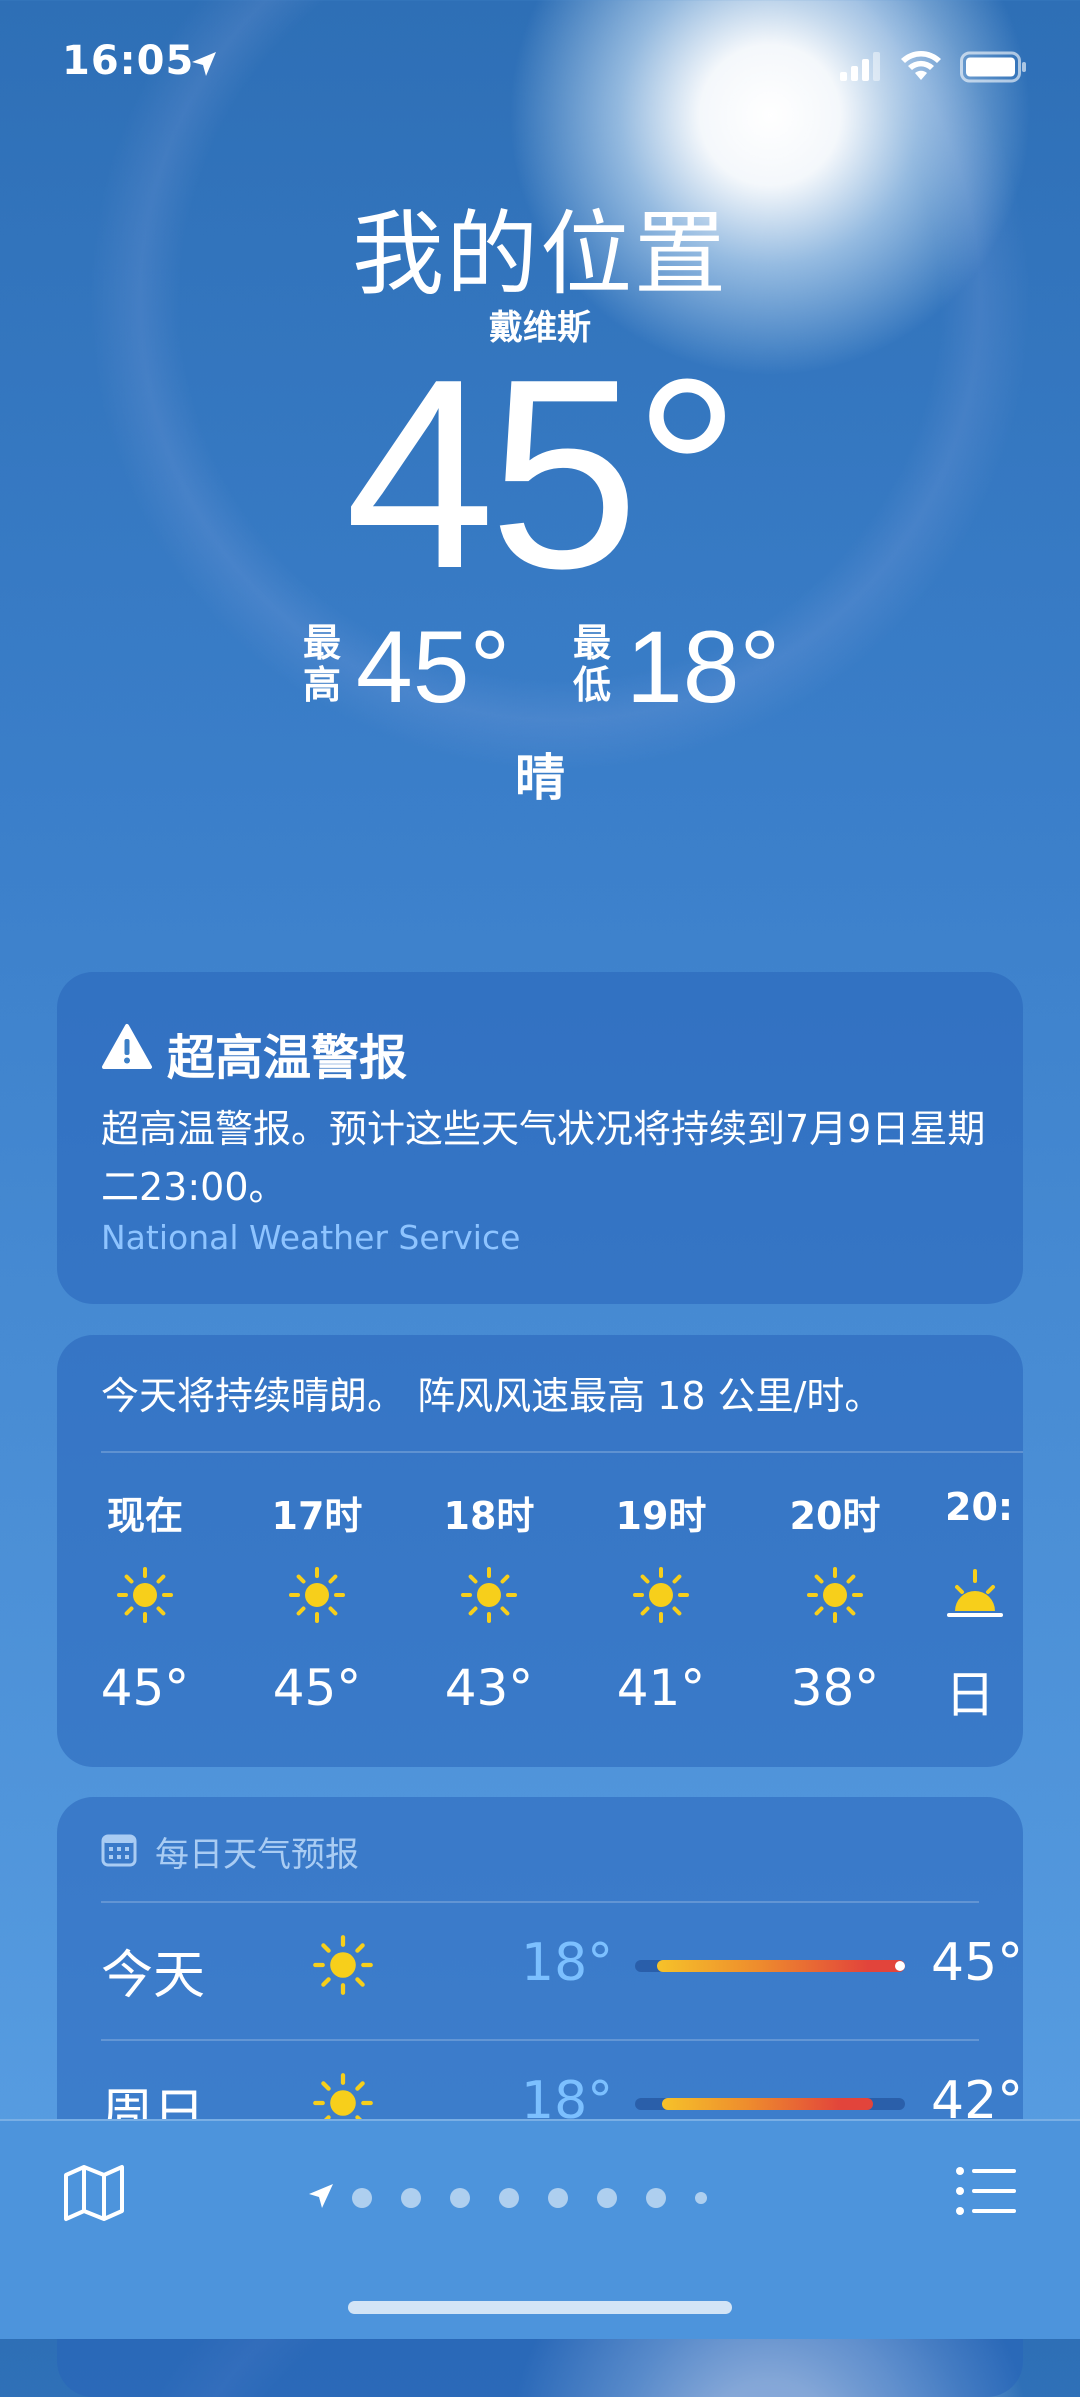 This screenshot has width=1080, height=2397. I want to click on hour-item-clipped: 20: 日, so click(984, 1625).